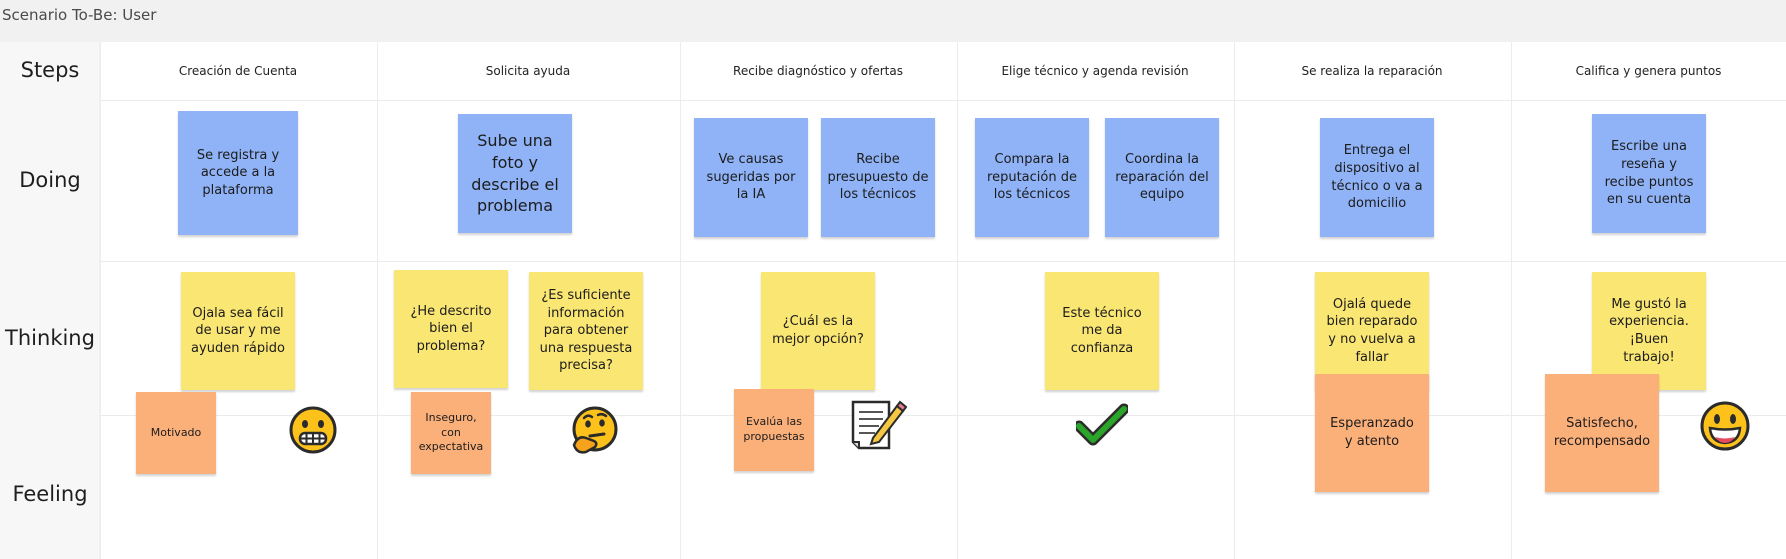  What do you see at coordinates (1101, 425) in the screenshot?
I see `check-mark-icon` at bounding box center [1101, 425].